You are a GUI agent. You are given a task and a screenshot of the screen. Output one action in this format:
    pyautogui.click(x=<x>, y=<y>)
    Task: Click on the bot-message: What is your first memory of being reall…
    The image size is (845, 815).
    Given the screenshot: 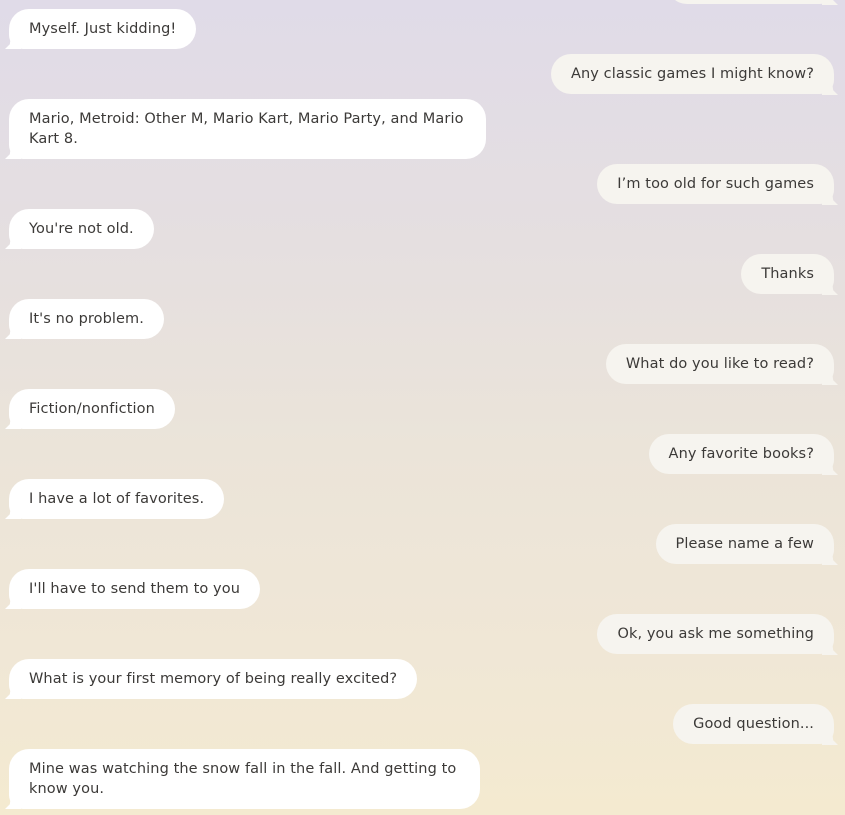 What is the action you would take?
    pyautogui.click(x=213, y=679)
    